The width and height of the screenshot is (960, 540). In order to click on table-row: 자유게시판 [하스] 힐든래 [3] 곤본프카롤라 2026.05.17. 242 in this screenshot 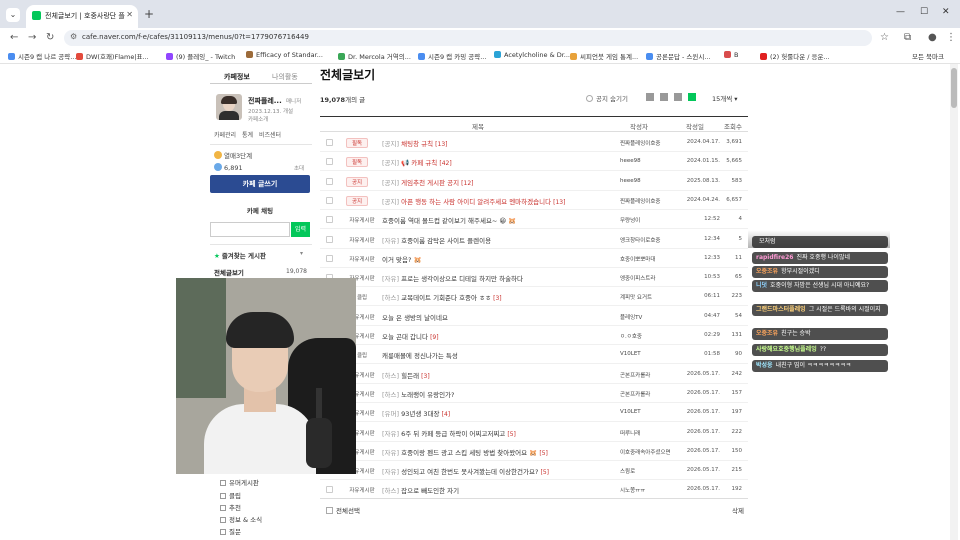, I will do `click(534, 375)`.